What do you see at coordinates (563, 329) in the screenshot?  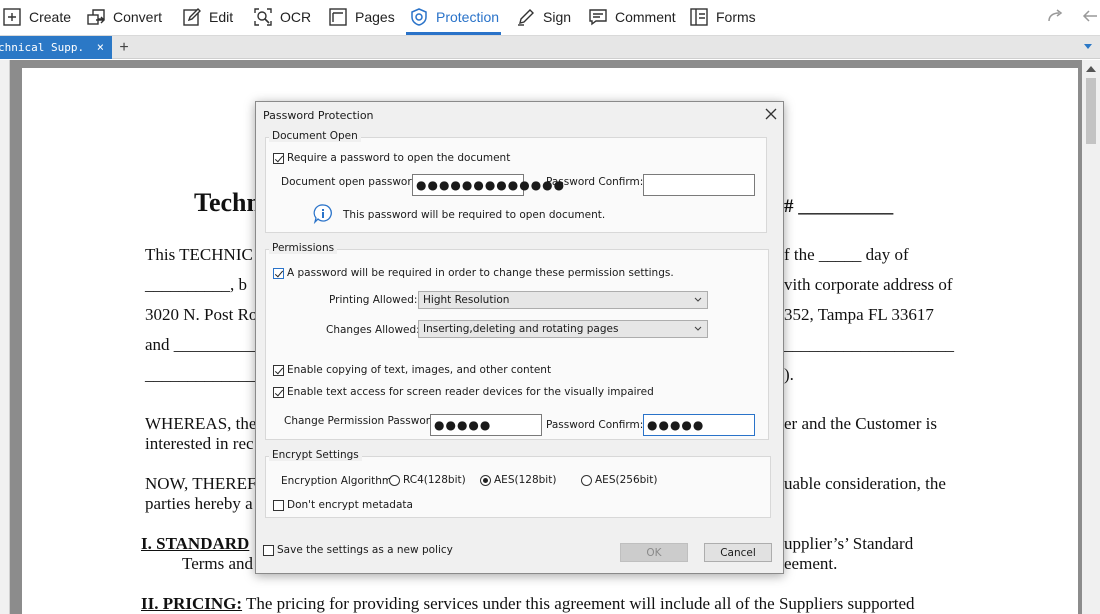 I see `changes-allowed-select: Inserting,deleting and rotating pages` at bounding box center [563, 329].